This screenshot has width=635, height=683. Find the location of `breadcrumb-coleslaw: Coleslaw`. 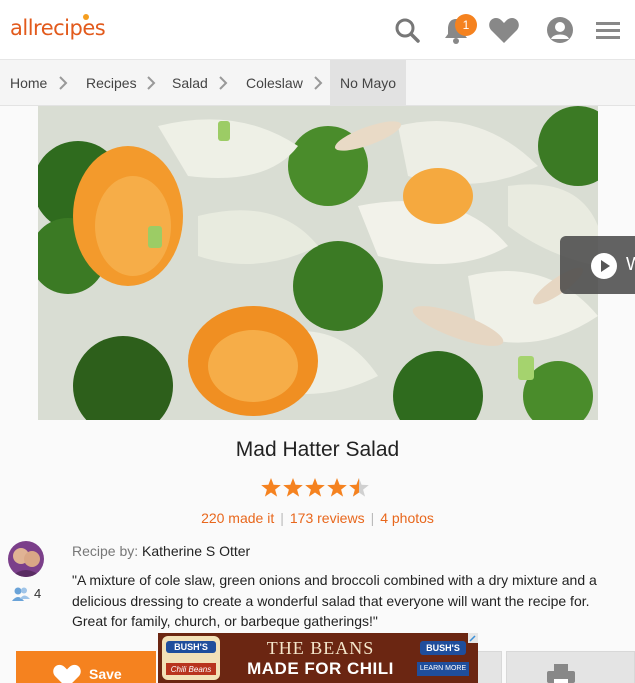

breadcrumb-coleslaw: Coleslaw is located at coordinates (274, 83).